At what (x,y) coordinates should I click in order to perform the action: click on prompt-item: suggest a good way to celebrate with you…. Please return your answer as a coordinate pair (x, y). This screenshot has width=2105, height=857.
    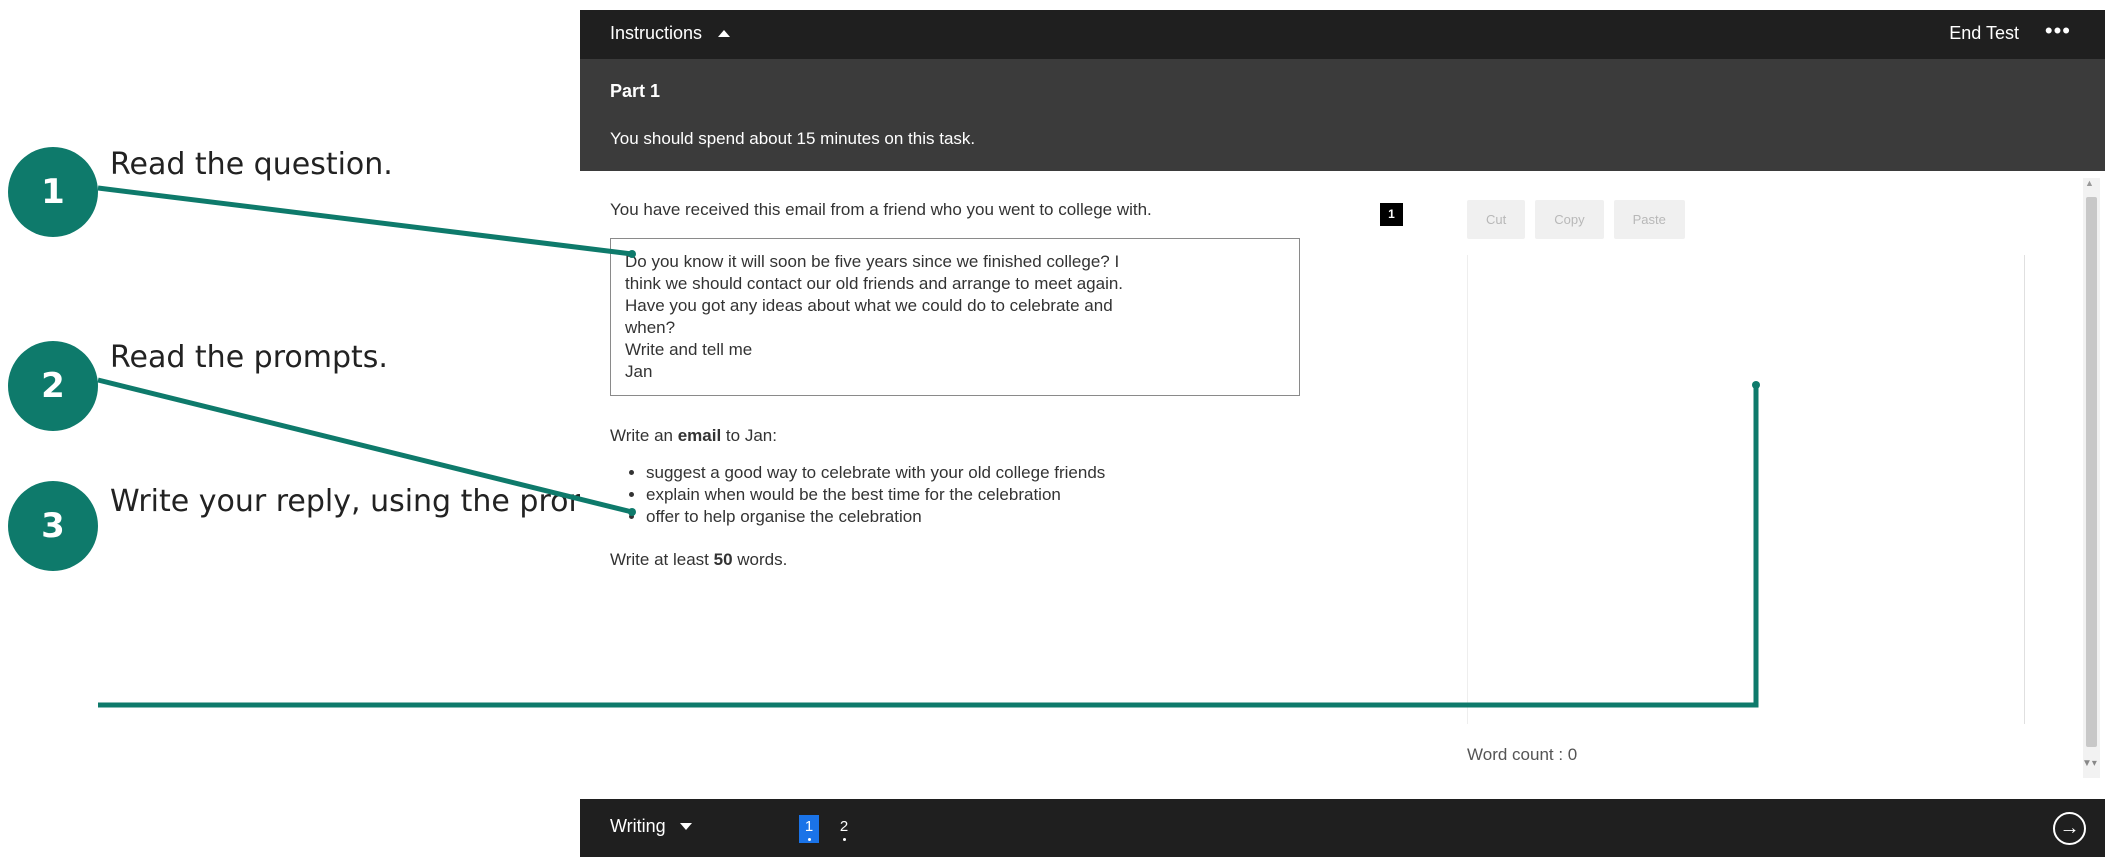
    Looking at the image, I should click on (978, 473).